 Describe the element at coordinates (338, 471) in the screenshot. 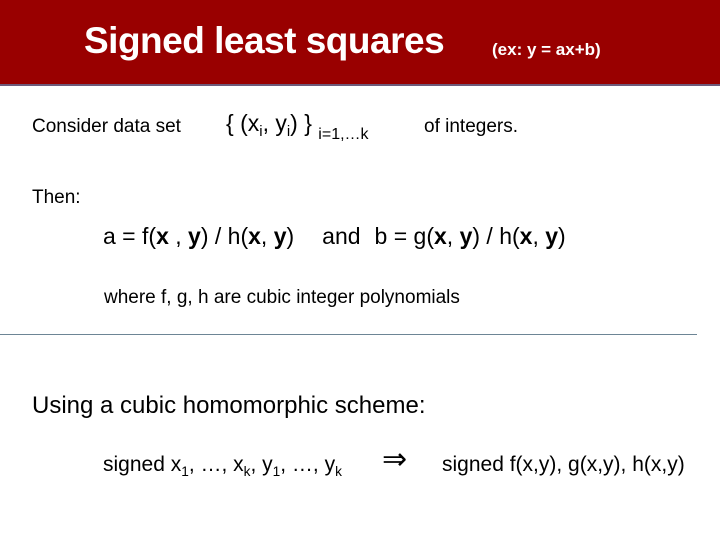

I see `subscript: k` at that location.